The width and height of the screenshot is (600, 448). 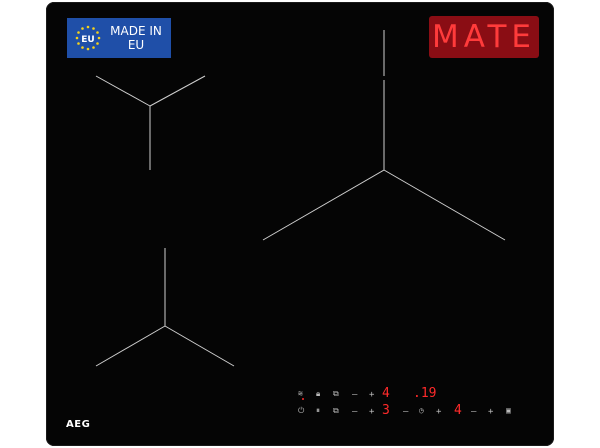 I want to click on zone-icon: ▣, so click(x=508, y=411).